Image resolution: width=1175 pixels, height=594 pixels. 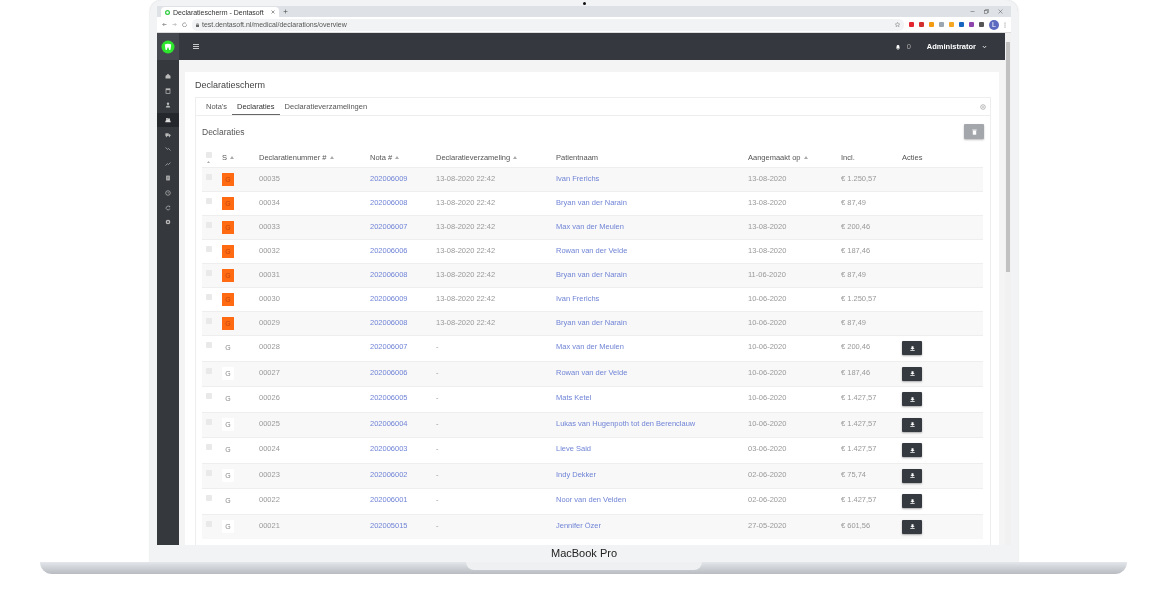 What do you see at coordinates (167, 12) in the screenshot?
I see `favicon-icon` at bounding box center [167, 12].